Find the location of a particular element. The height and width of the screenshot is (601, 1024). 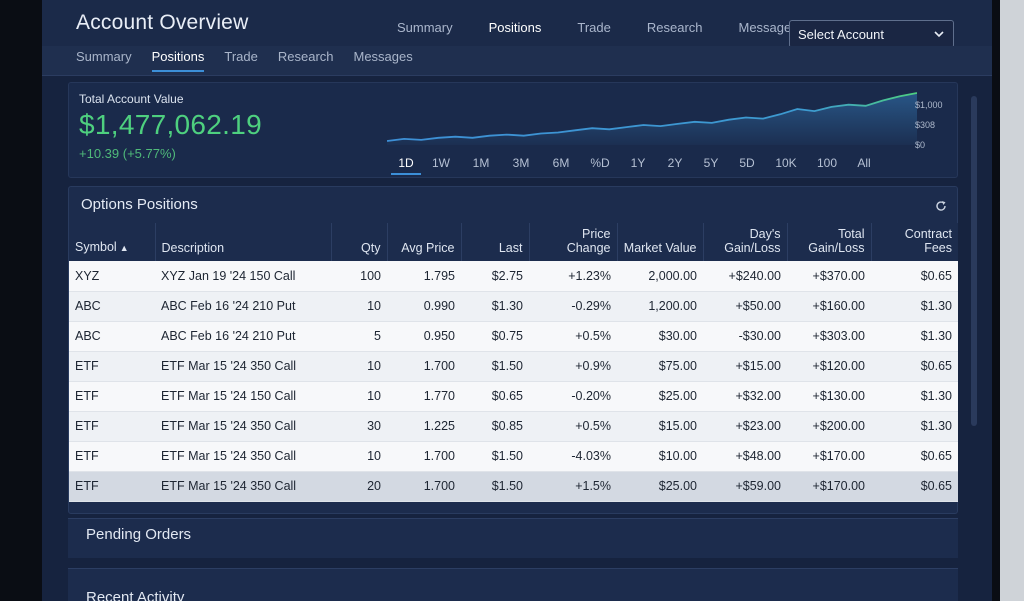

range-1w: 1W is located at coordinates (441, 165).